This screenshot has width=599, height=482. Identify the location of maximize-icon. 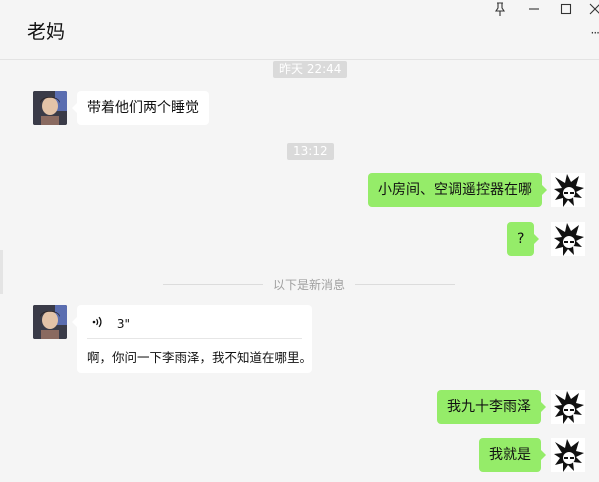
(566, 11).